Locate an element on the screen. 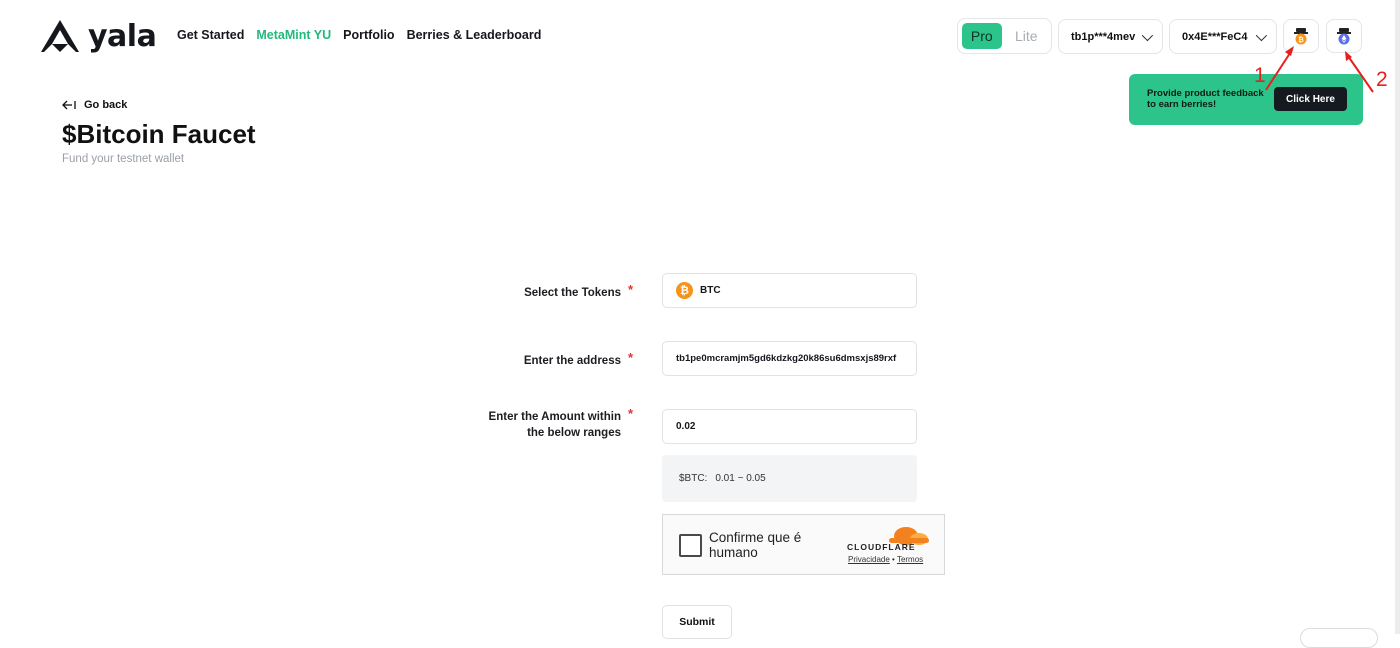 This screenshot has width=1400, height=648. berry-avatar-button: ₿ is located at coordinates (1301, 36).